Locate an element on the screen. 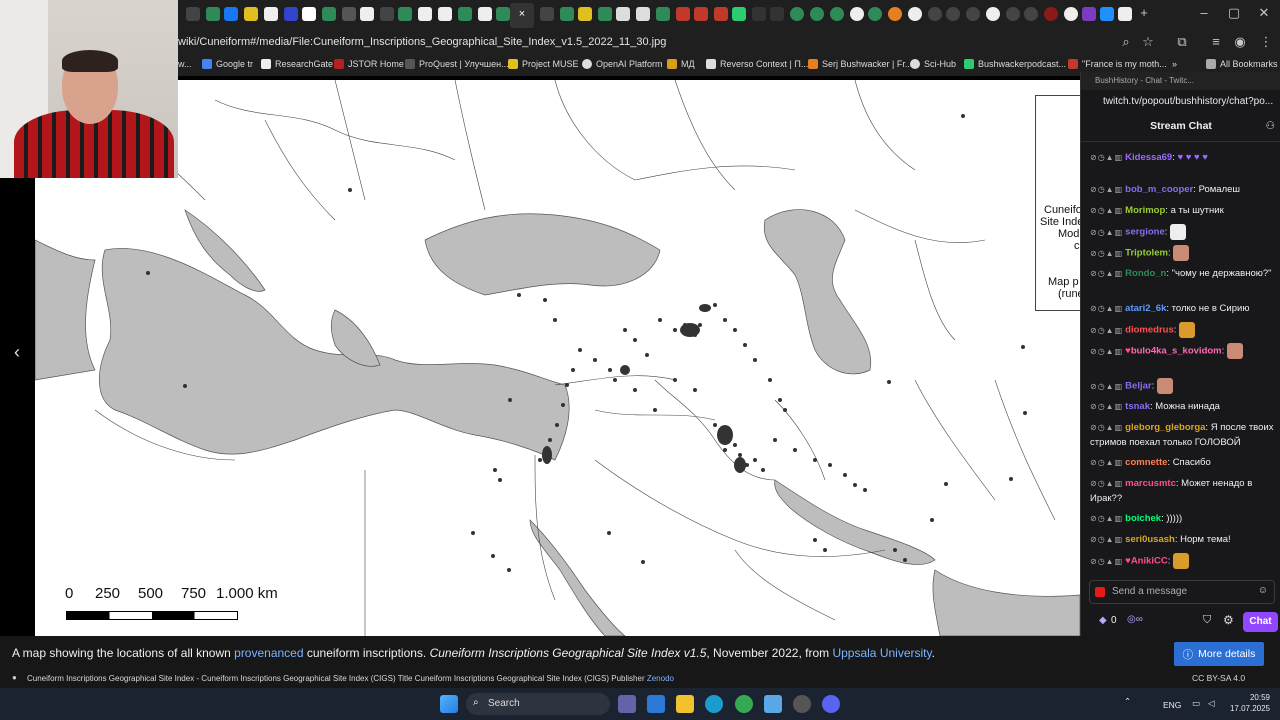 This screenshot has height=720, width=1280. store-icon is located at coordinates (656, 704).